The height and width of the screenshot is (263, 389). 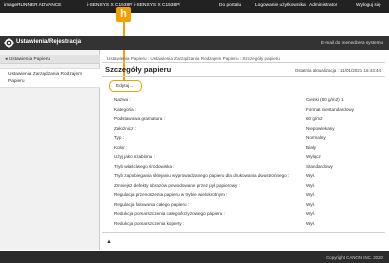 I want to click on detail-row: Typ : Normalny, so click(x=220, y=137).